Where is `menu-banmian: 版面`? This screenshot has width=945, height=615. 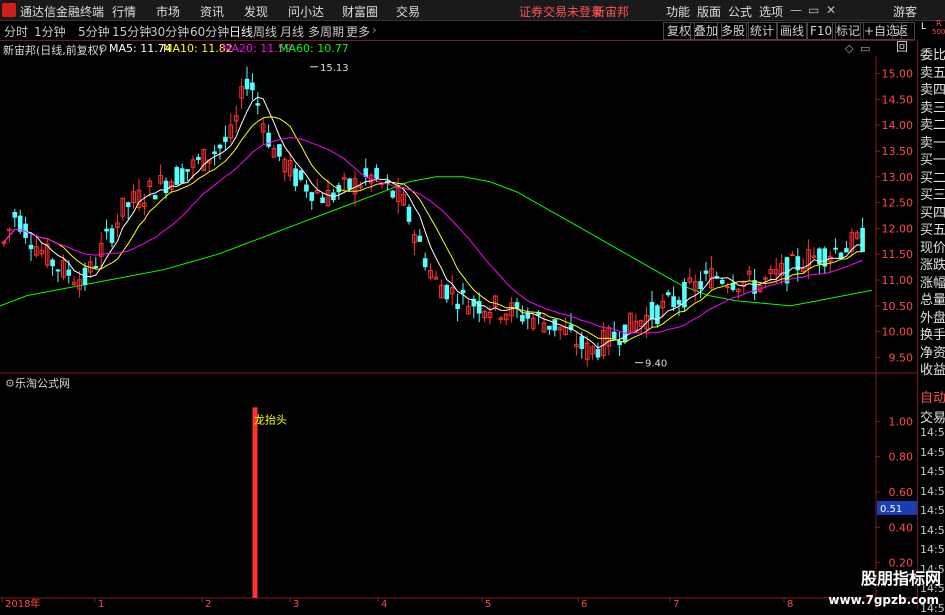 menu-banmian: 版面 is located at coordinates (709, 11).